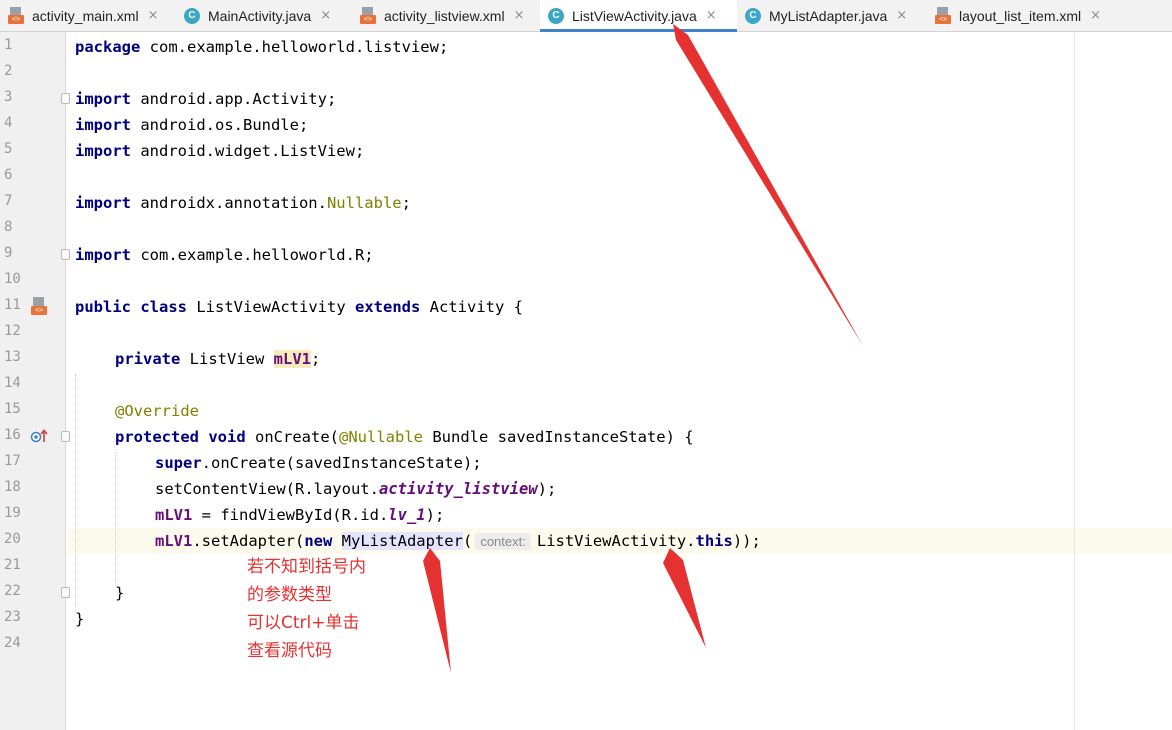 Image resolution: width=1172 pixels, height=730 pixels. Describe the element at coordinates (684, 598) in the screenshot. I see `red-arrow-to-argument` at that location.